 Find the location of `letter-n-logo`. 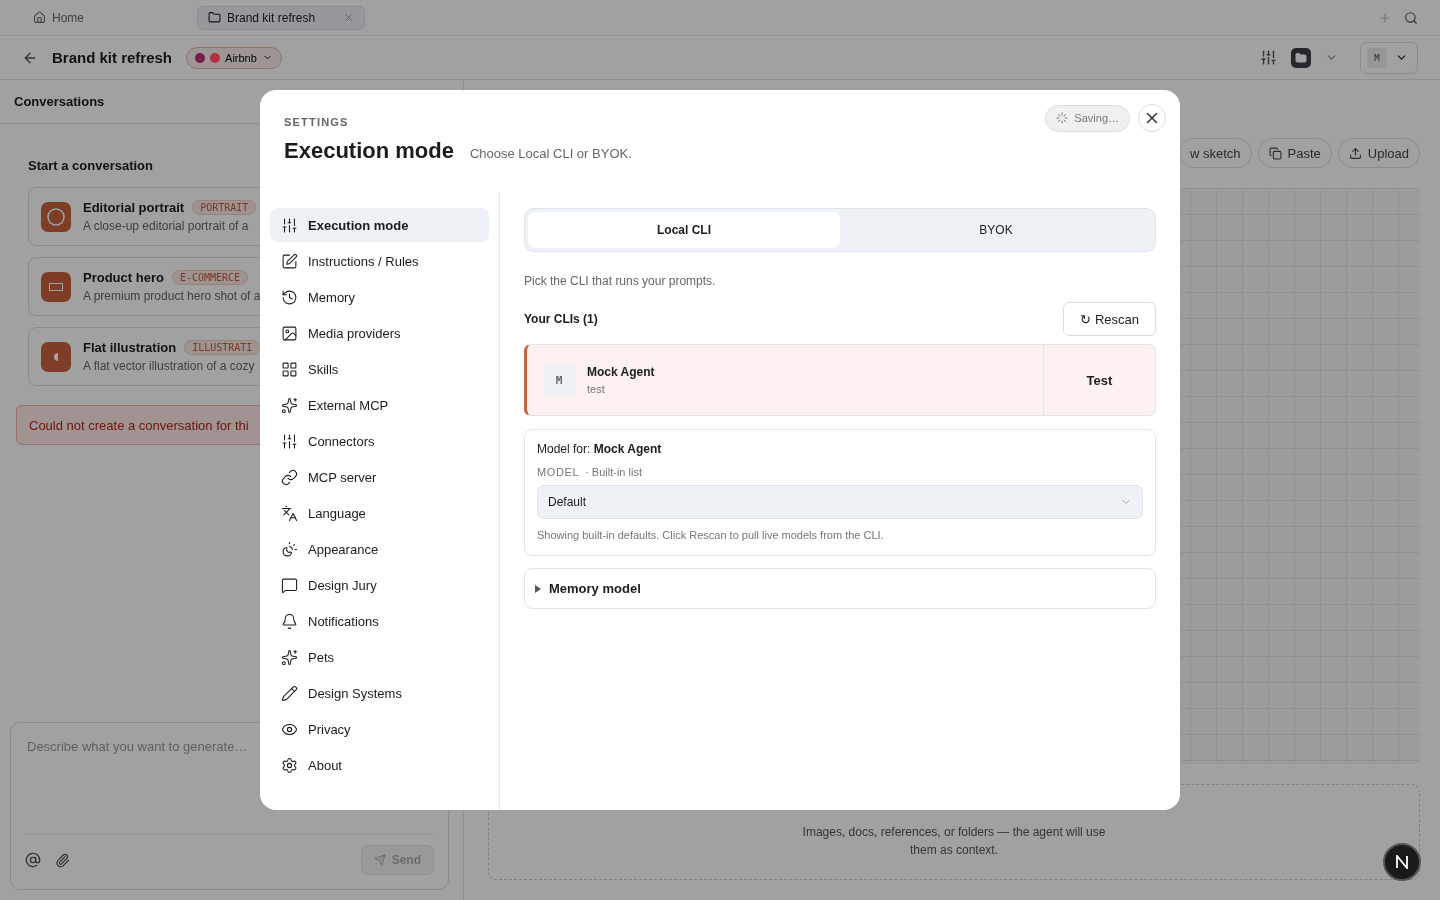

letter-n-logo is located at coordinates (1402, 862).